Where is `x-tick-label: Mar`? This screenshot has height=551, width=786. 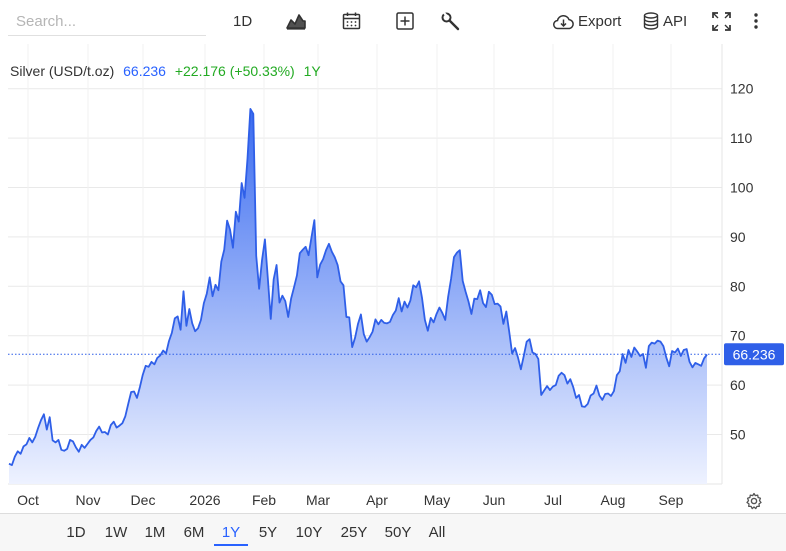
x-tick-label: Mar is located at coordinates (318, 500).